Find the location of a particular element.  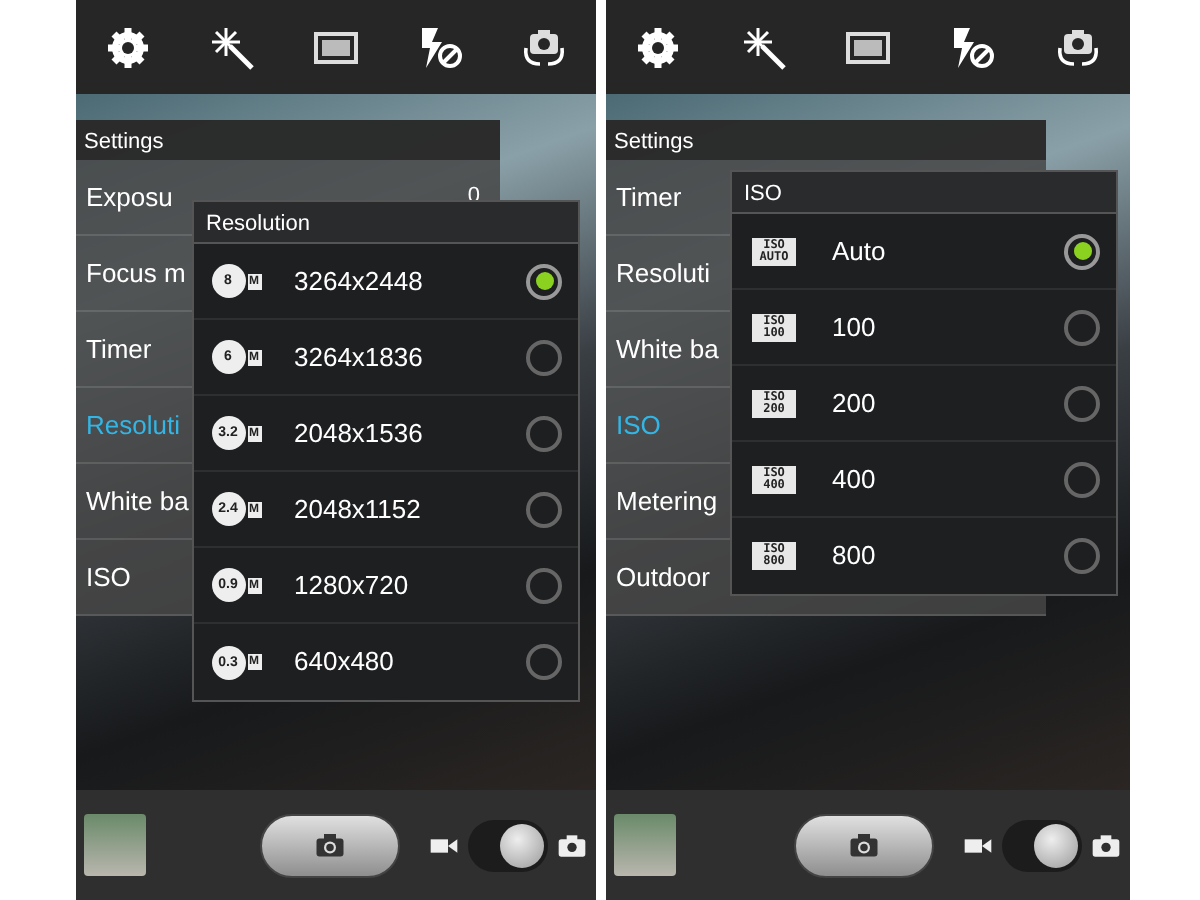

option-label: 2048x1152 is located at coordinates (358, 509).